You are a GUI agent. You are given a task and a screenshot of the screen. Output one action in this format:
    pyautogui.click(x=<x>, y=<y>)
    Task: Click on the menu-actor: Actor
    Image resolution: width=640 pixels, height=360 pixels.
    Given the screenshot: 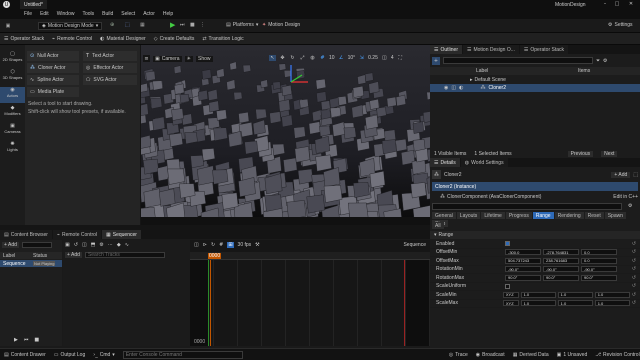 What is the action you would take?
    pyautogui.click(x=149, y=14)
    